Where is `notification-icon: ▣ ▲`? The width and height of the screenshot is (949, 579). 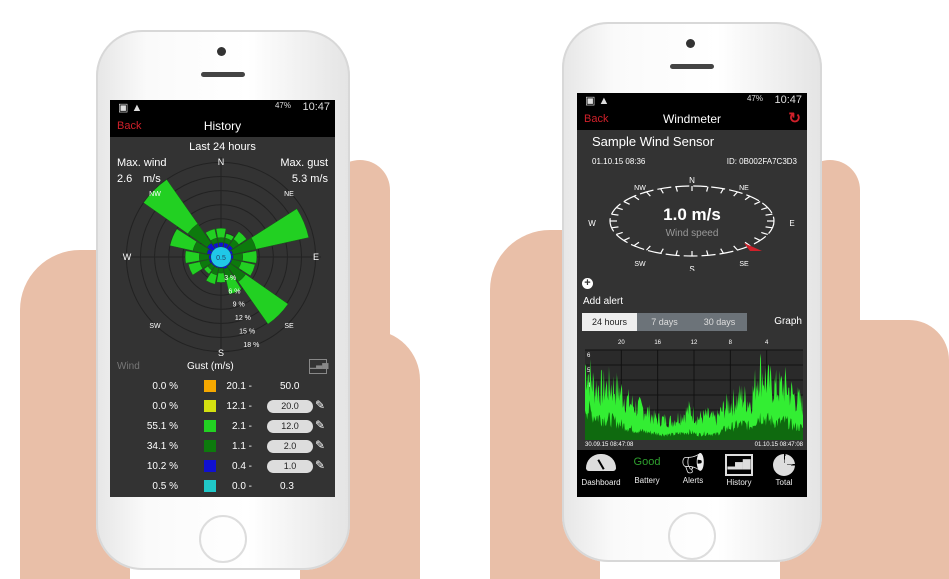
notification-icon: ▣ ▲ is located at coordinates (130, 108).